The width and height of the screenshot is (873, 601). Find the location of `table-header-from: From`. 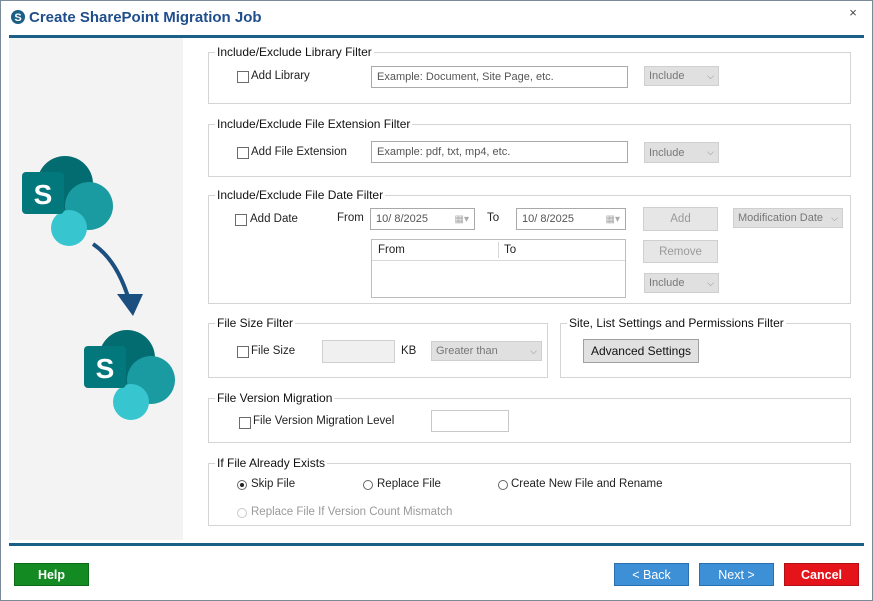

table-header-from: From is located at coordinates (391, 250).